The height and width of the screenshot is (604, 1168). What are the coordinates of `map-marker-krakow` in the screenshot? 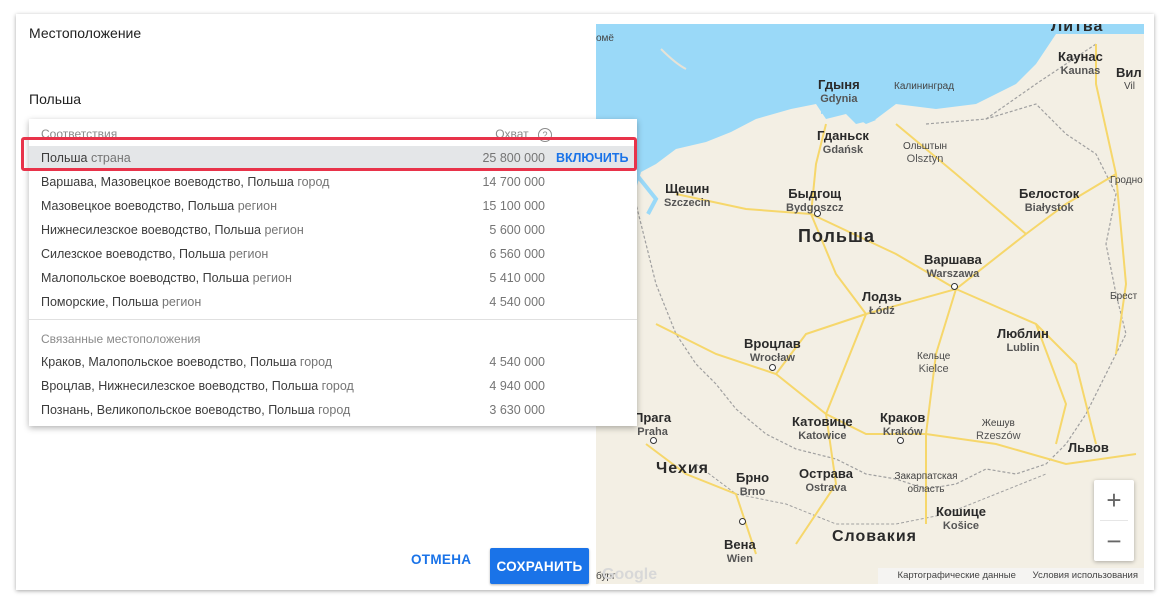 It's located at (900, 440).